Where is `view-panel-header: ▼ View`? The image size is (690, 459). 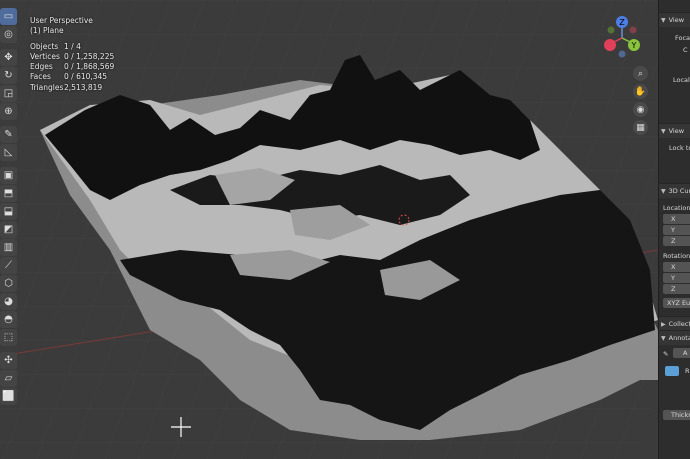
view-panel-header: ▼ View is located at coordinates (674, 19).